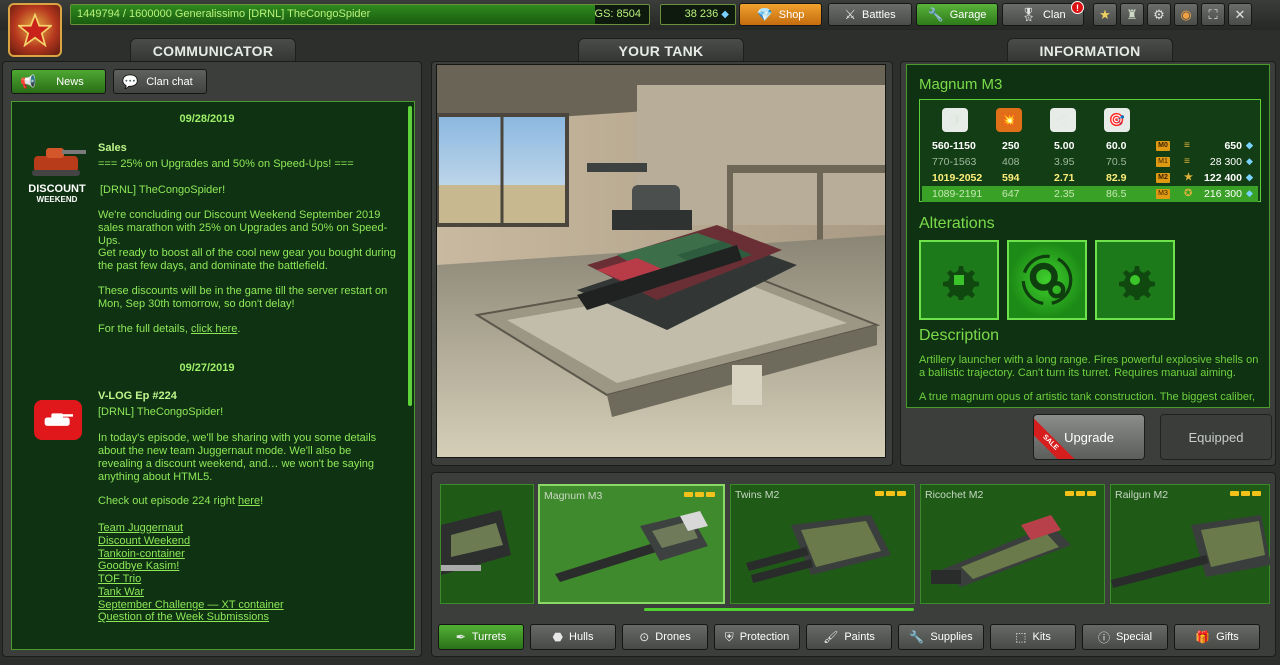  Describe the element at coordinates (410, 256) in the screenshot. I see `news-scrollbar` at that location.